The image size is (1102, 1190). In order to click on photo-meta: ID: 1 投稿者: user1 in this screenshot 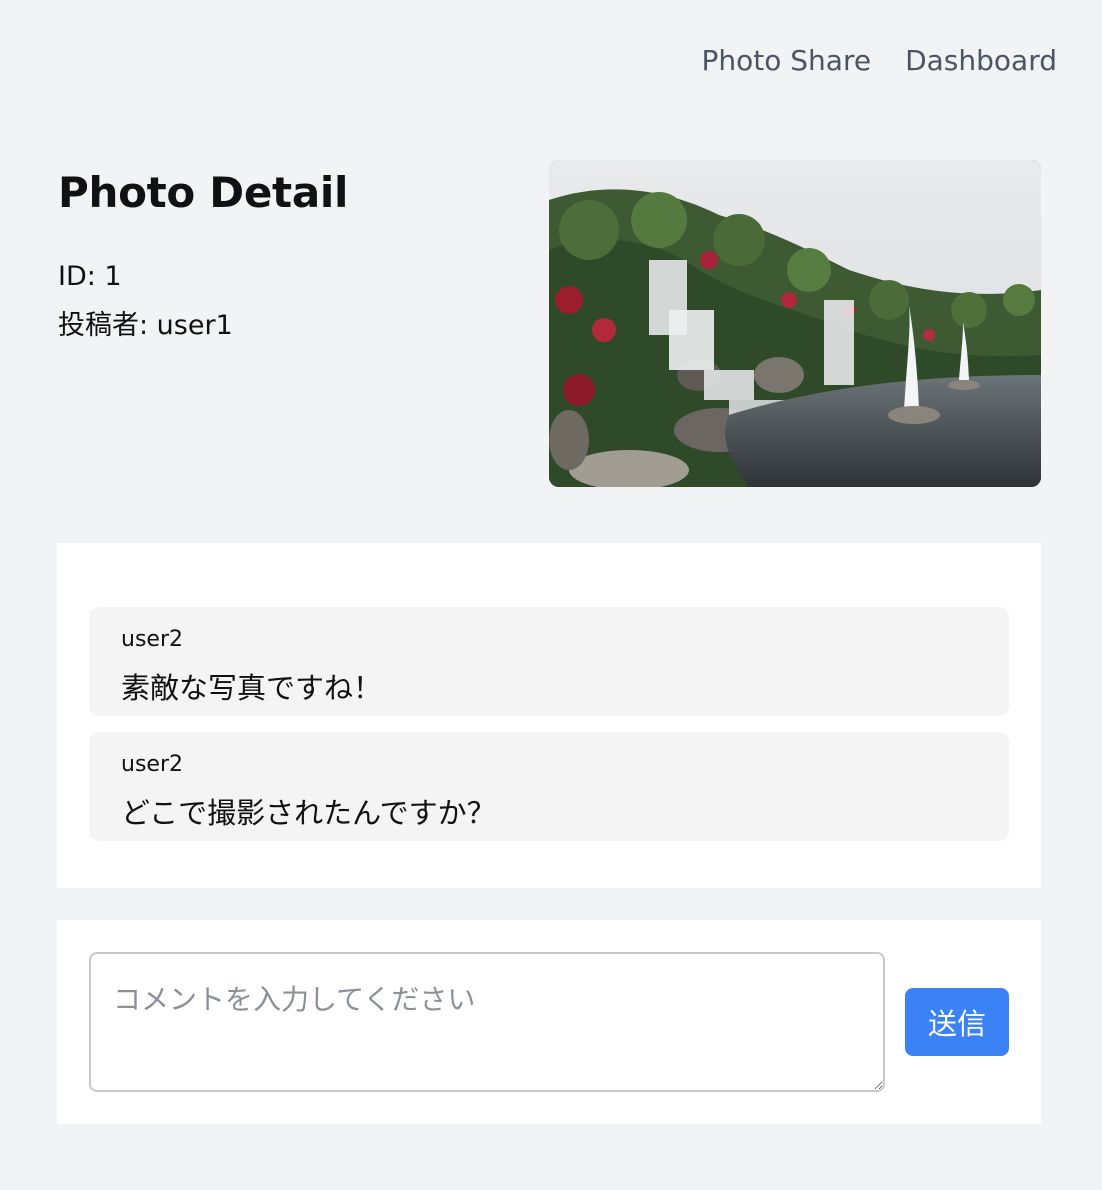, I will do `click(145, 301)`.